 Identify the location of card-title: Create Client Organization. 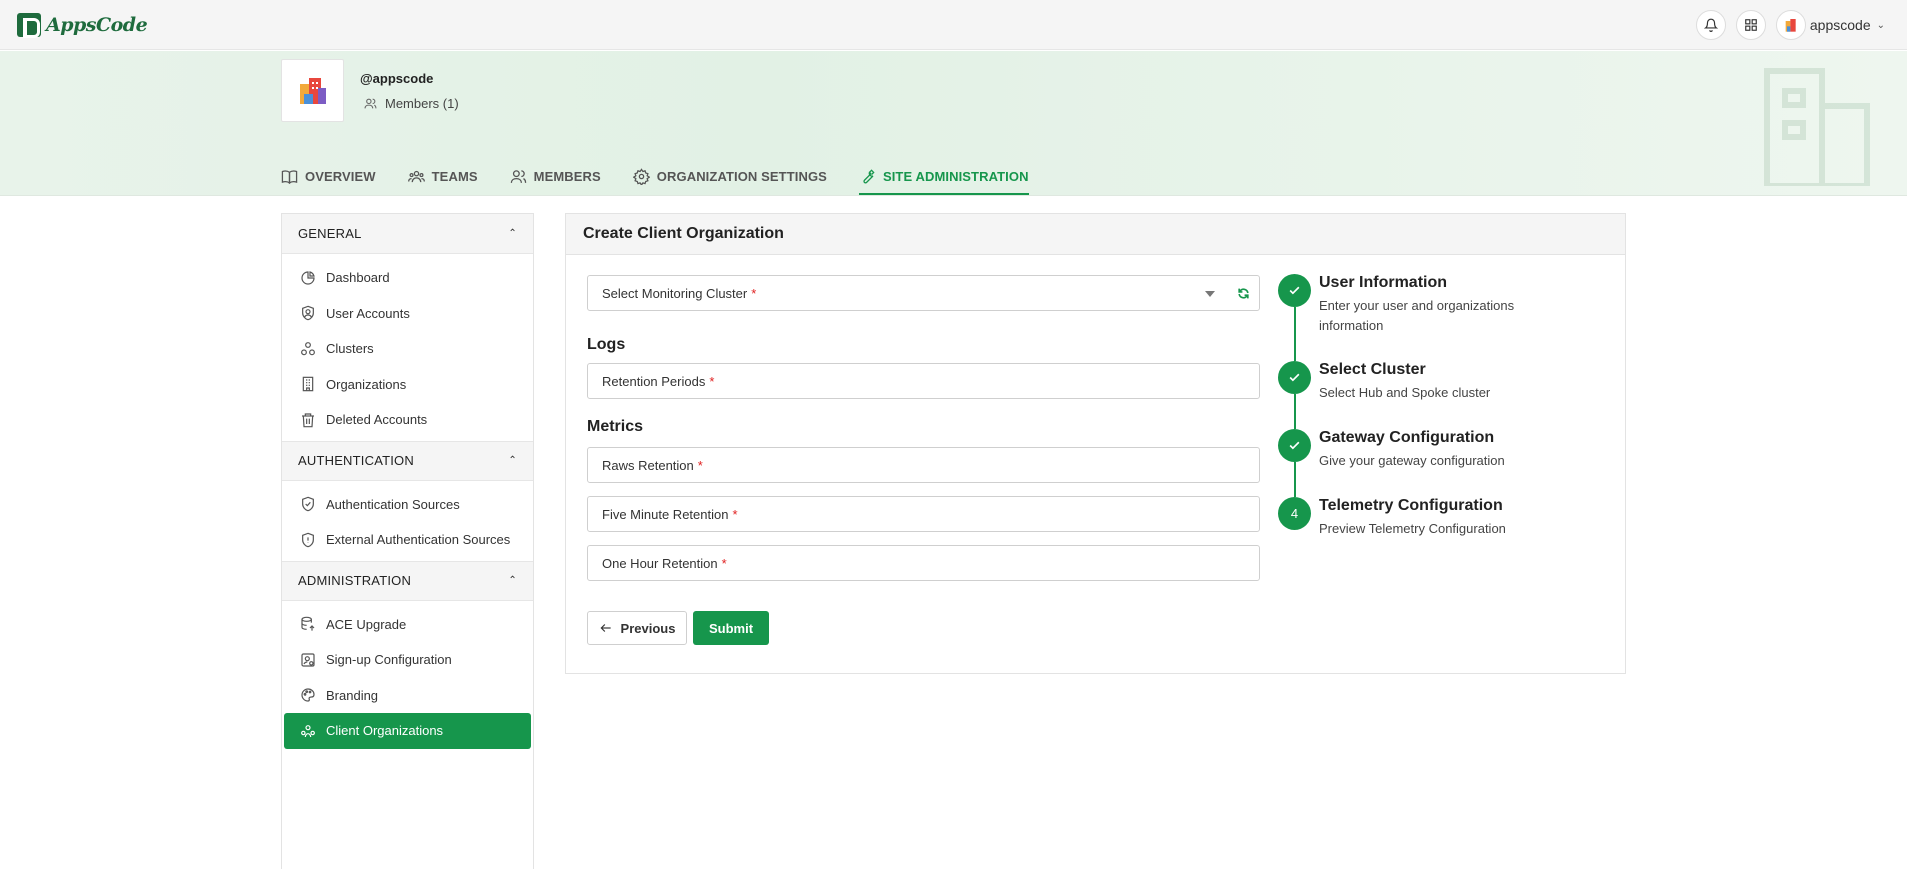
(1095, 234).